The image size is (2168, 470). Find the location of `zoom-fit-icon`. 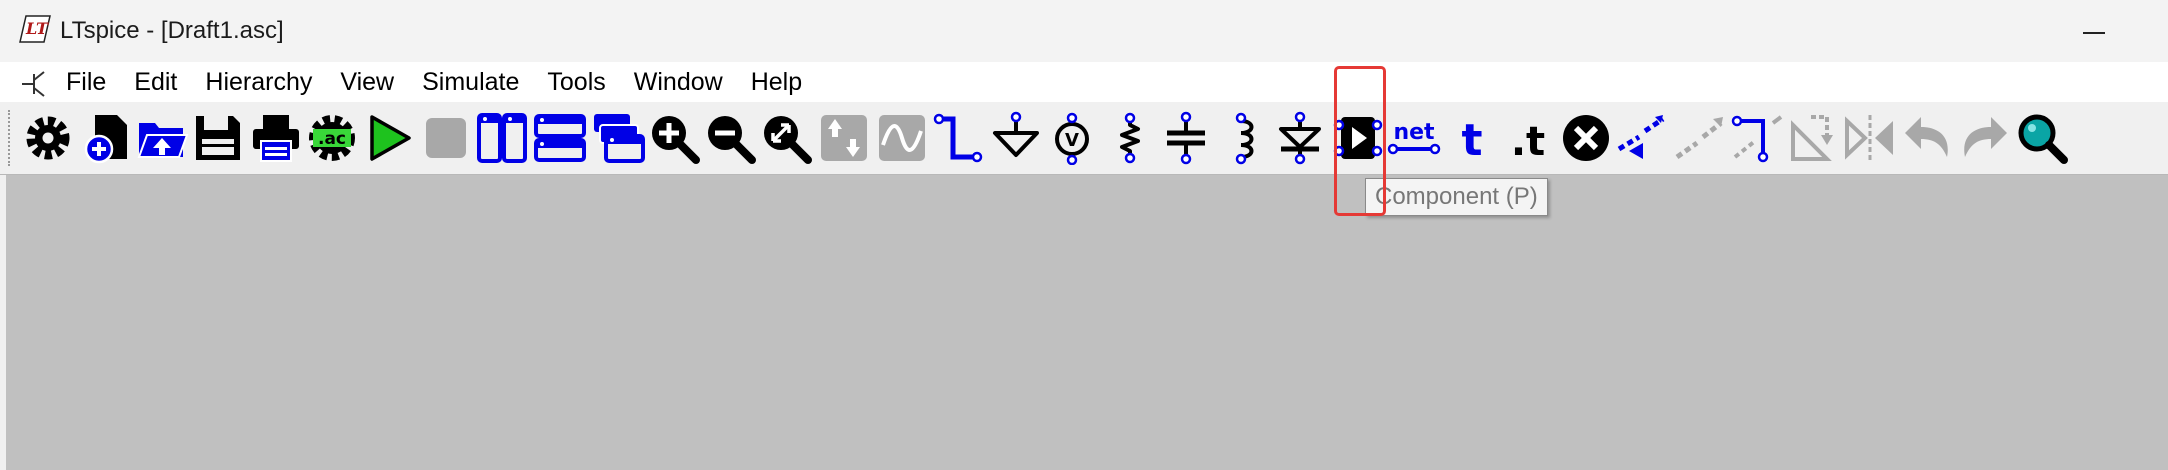

zoom-fit-icon is located at coordinates (788, 140).